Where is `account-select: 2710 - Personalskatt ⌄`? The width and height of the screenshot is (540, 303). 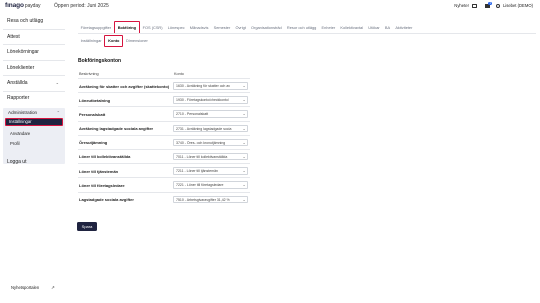 account-select: 2710 - Personalskatt ⌄ is located at coordinates (210, 114).